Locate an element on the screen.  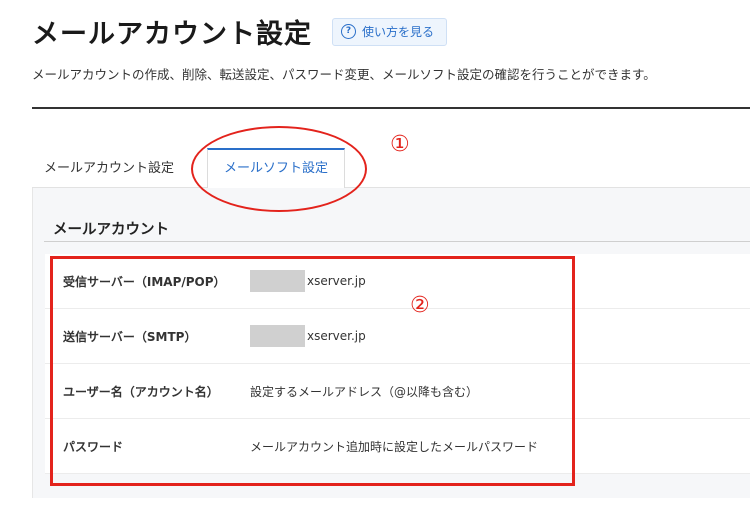
row-label-password: パスワード is located at coordinates (93, 446).